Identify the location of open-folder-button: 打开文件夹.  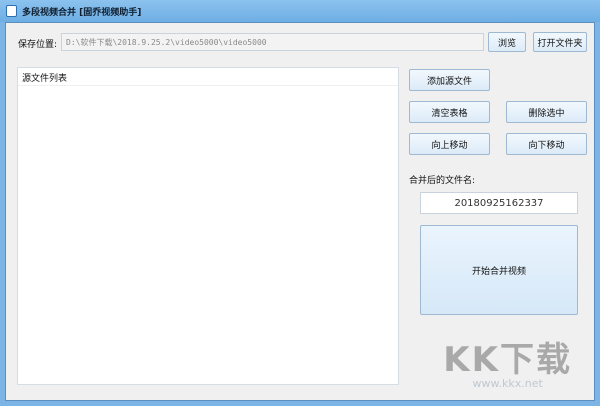
(560, 42).